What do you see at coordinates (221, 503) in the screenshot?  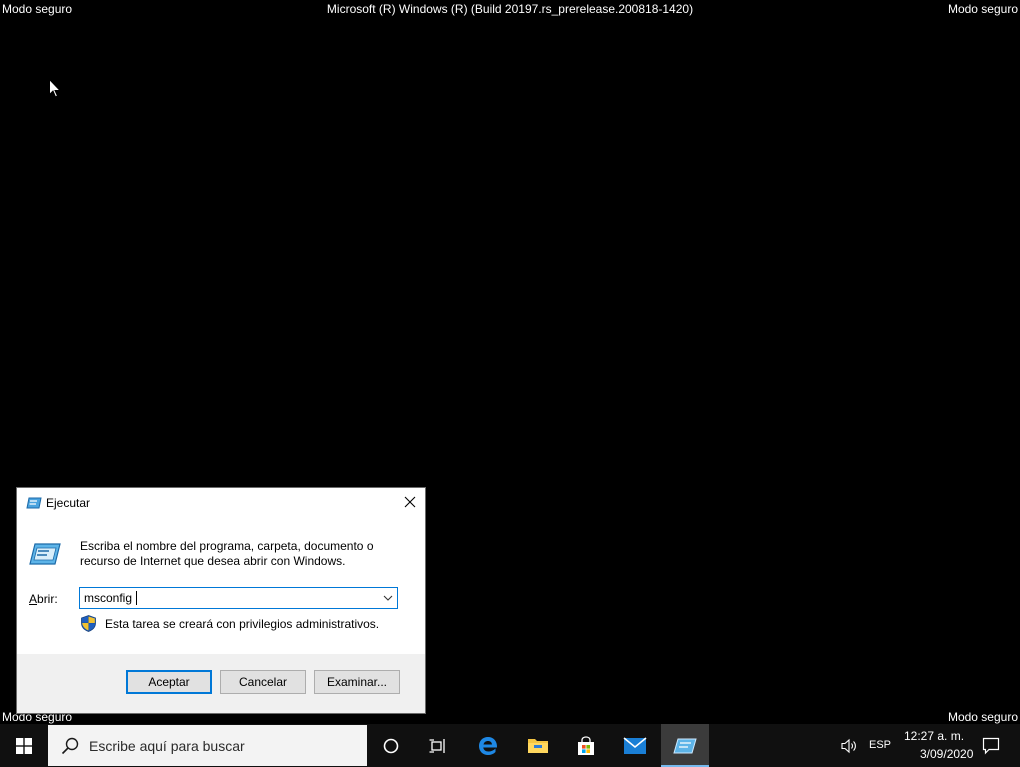 I see `dialog-titlebar: Ejecutar` at bounding box center [221, 503].